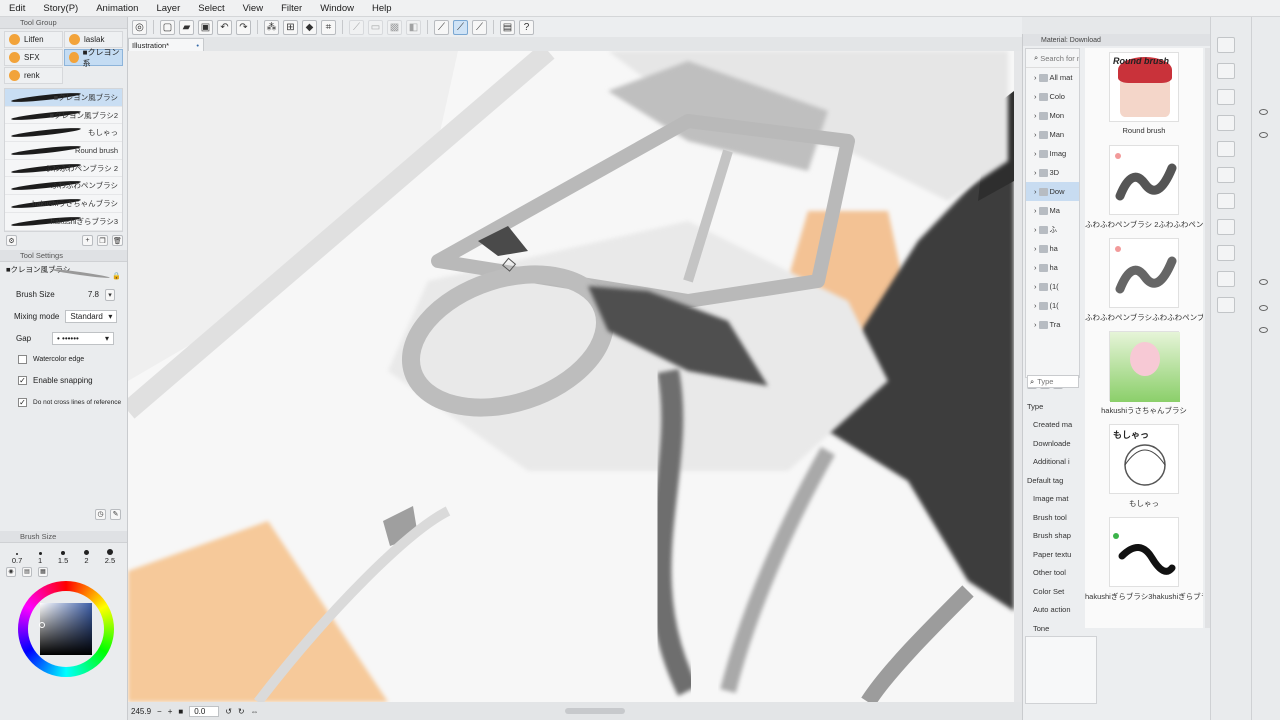 This screenshot has width=1280, height=720. I want to click on menu-item: Animation, so click(117, 8).